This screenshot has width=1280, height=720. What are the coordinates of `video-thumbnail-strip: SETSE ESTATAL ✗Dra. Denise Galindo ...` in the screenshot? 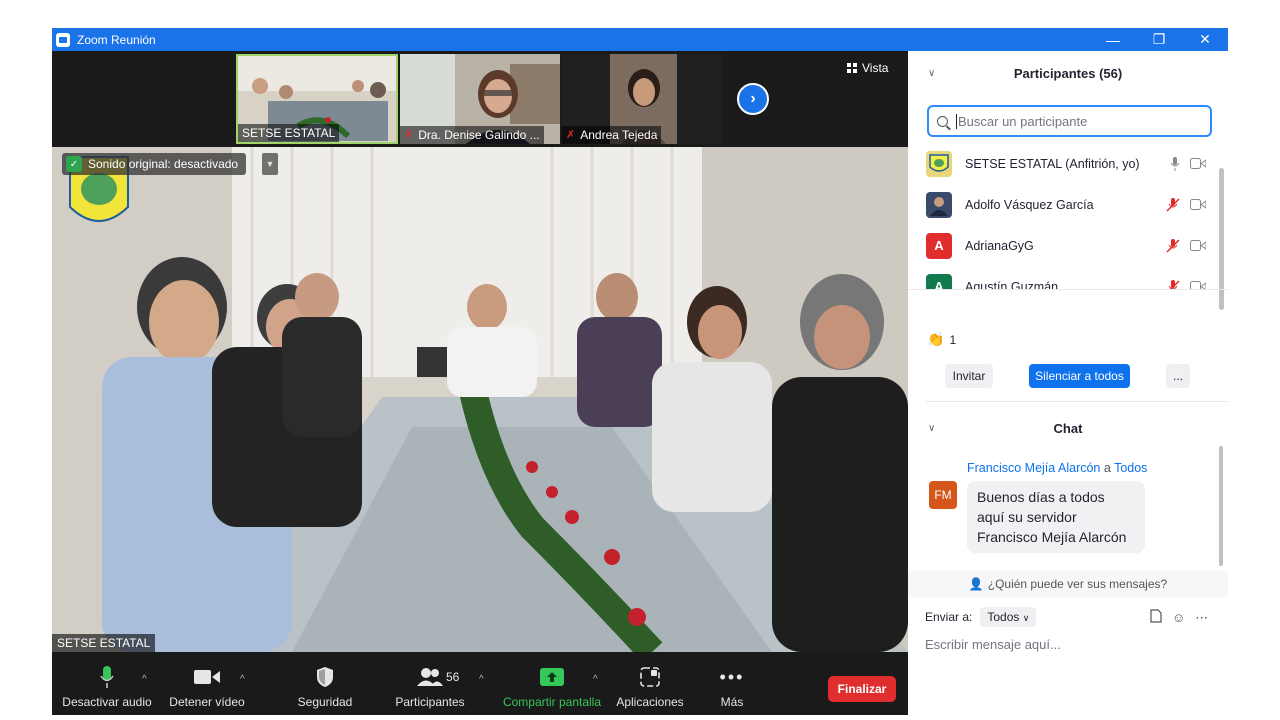 It's located at (480, 99).